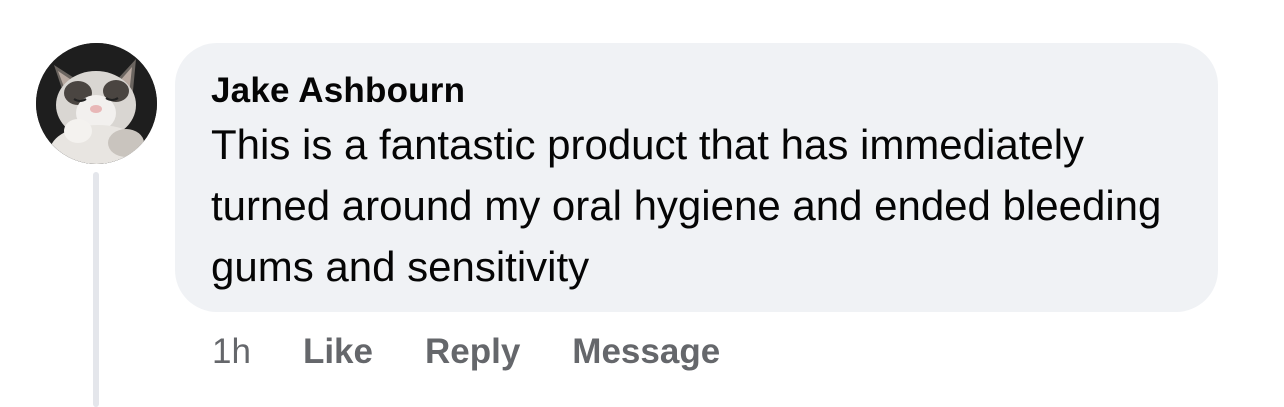 The height and width of the screenshot is (407, 1284). I want to click on comment-actions-bar: 1h Like Reply Message, so click(466, 352).